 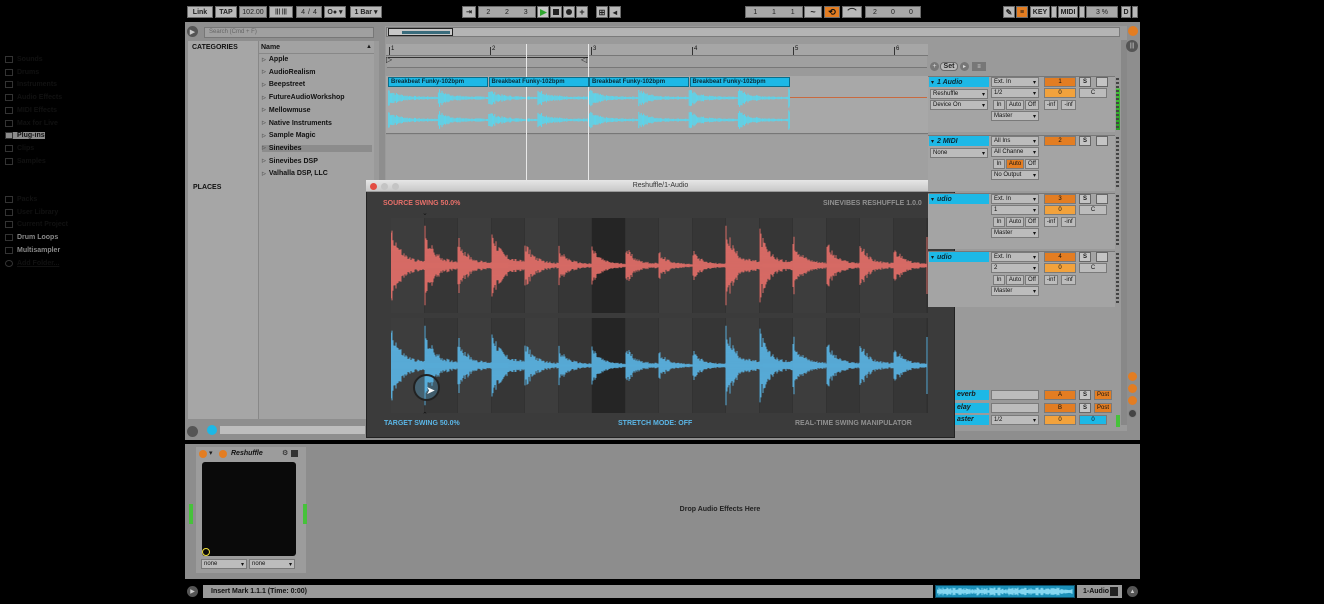 I want to click on track-number-button: 4, so click(x=1060, y=257).